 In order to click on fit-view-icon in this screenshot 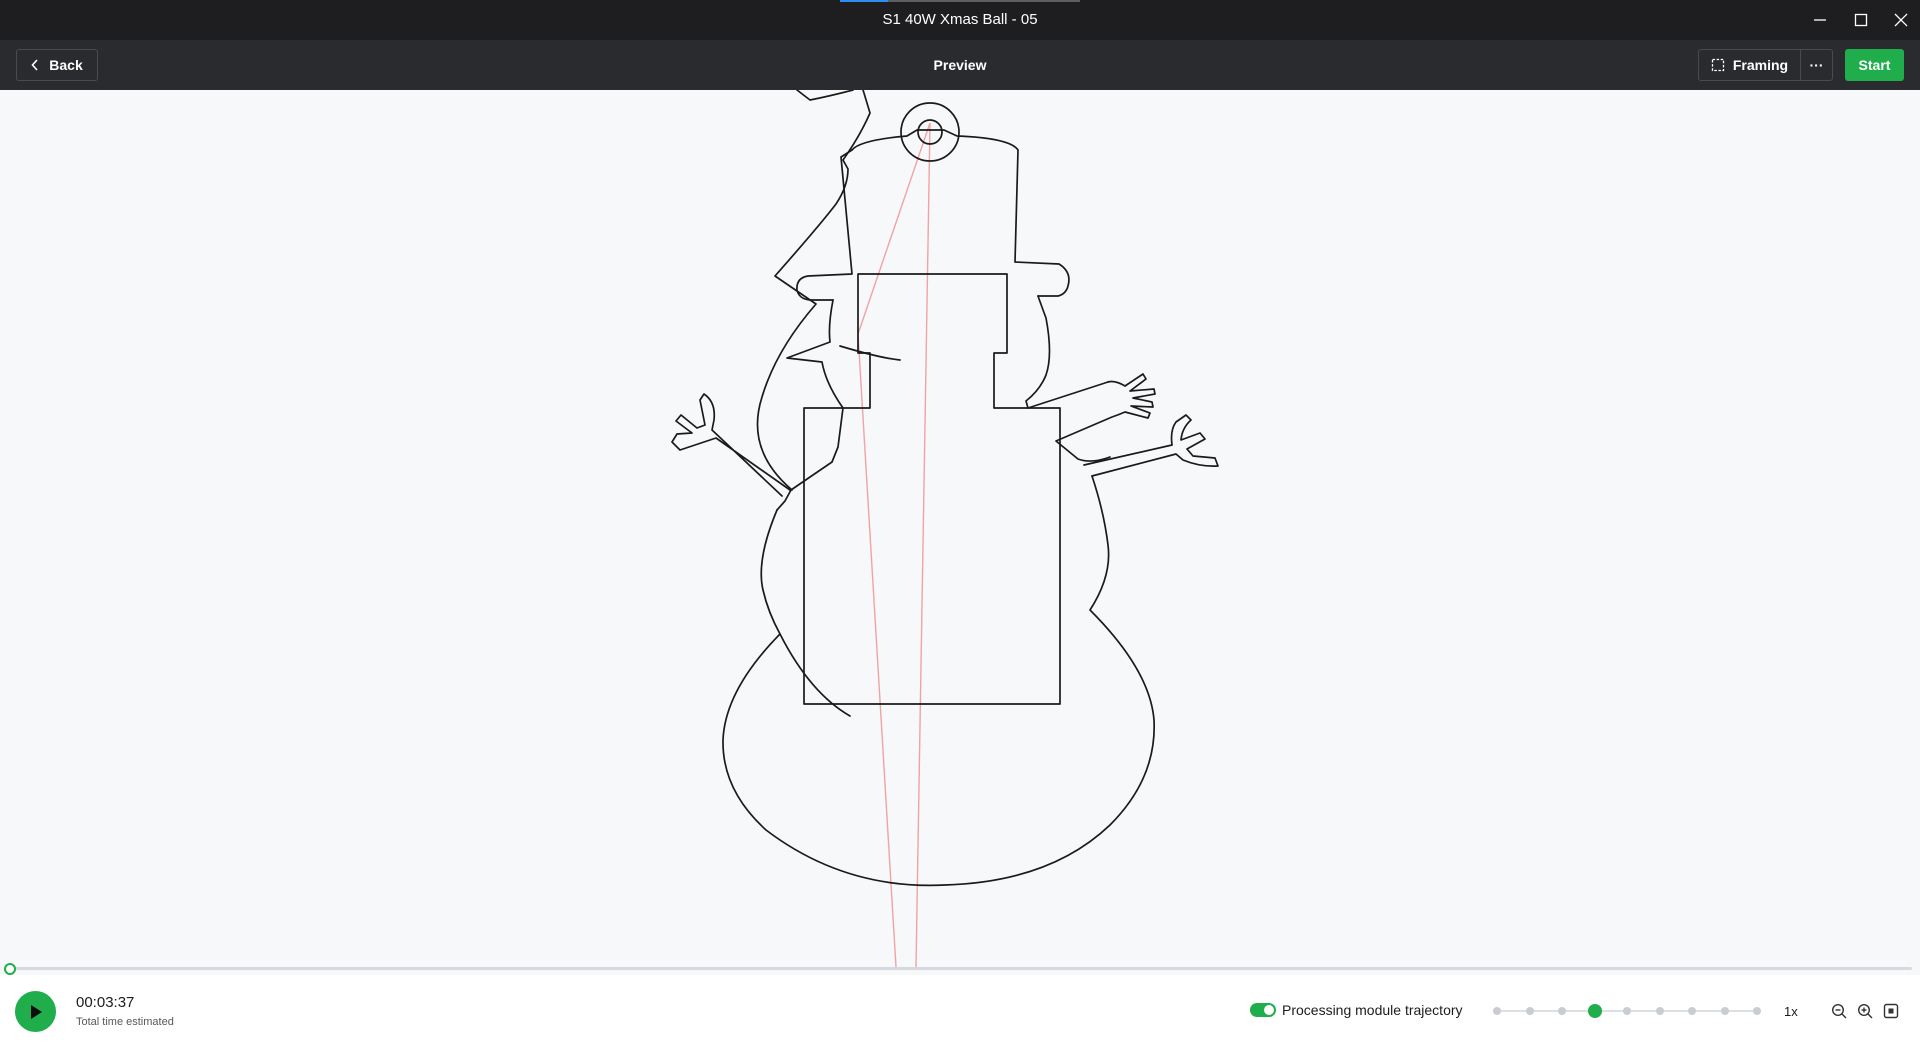, I will do `click(1891, 1011)`.